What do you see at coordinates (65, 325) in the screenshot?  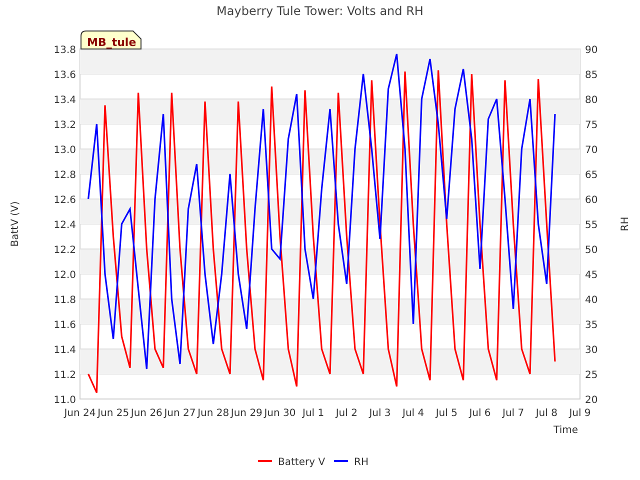 I see `axis-tick-label: 11.6` at bounding box center [65, 325].